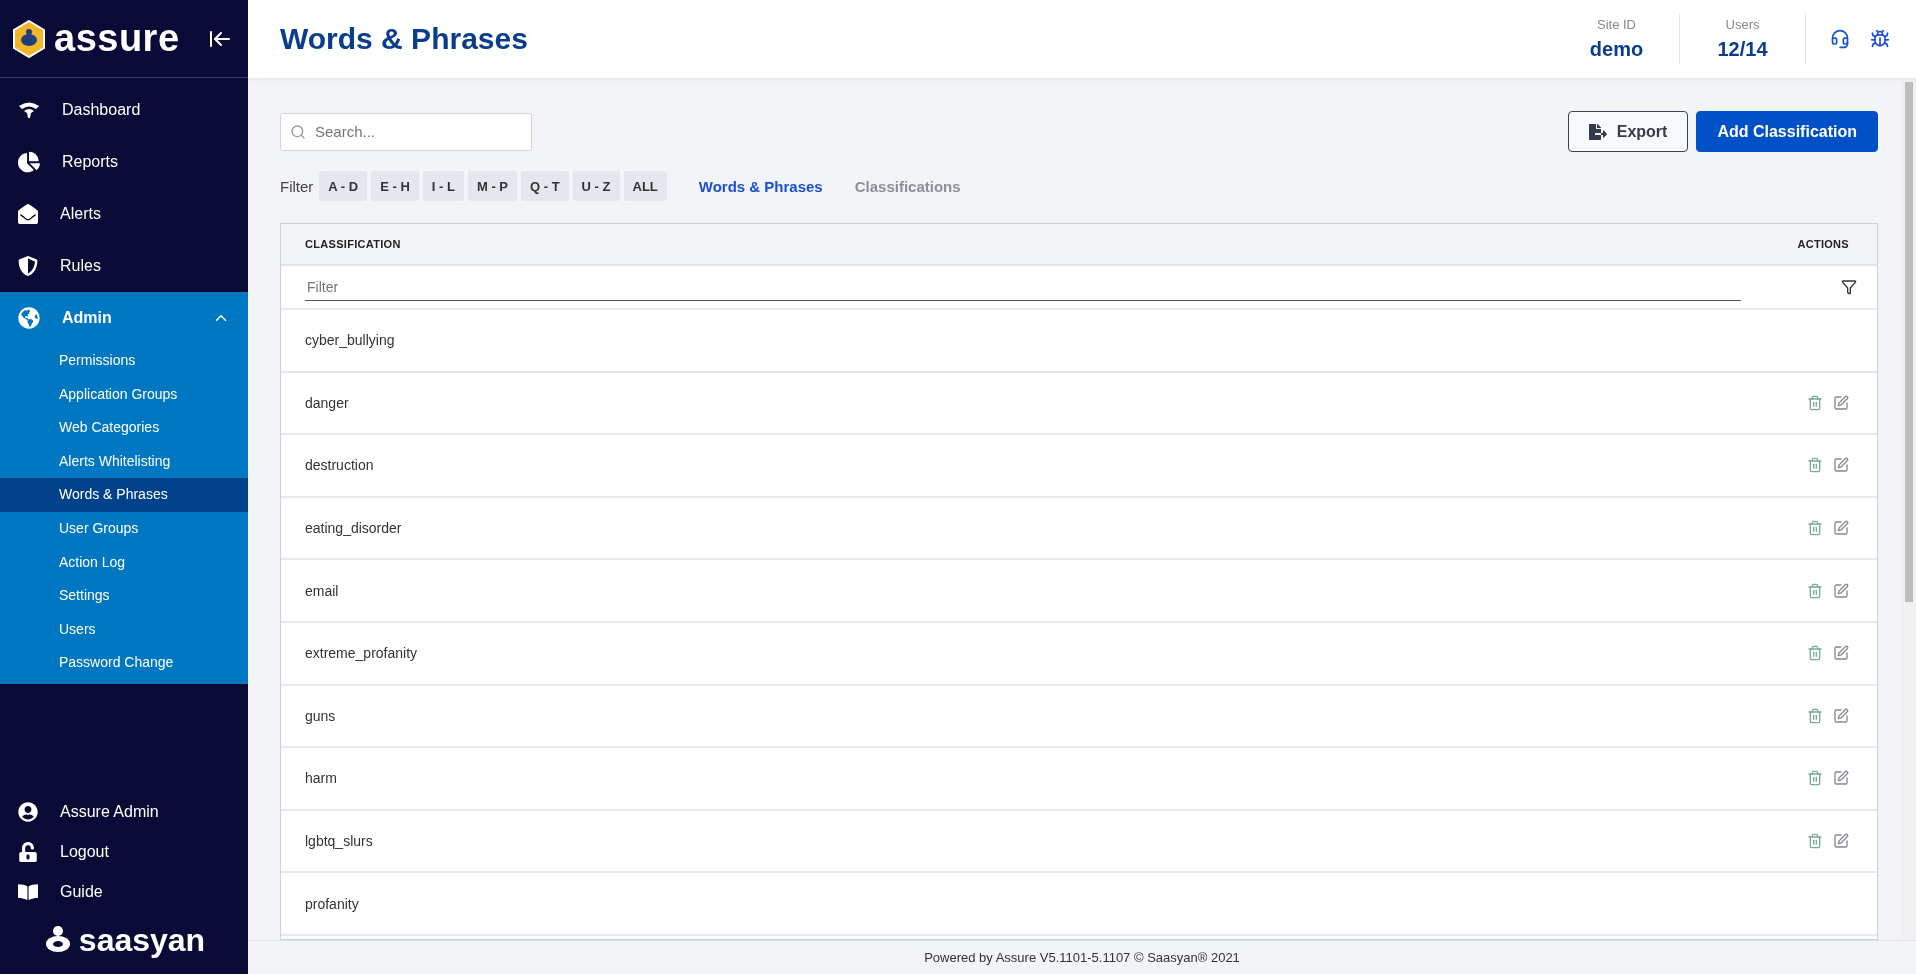 Image resolution: width=1916 pixels, height=974 pixels. I want to click on envelope-icon, so click(28, 214).